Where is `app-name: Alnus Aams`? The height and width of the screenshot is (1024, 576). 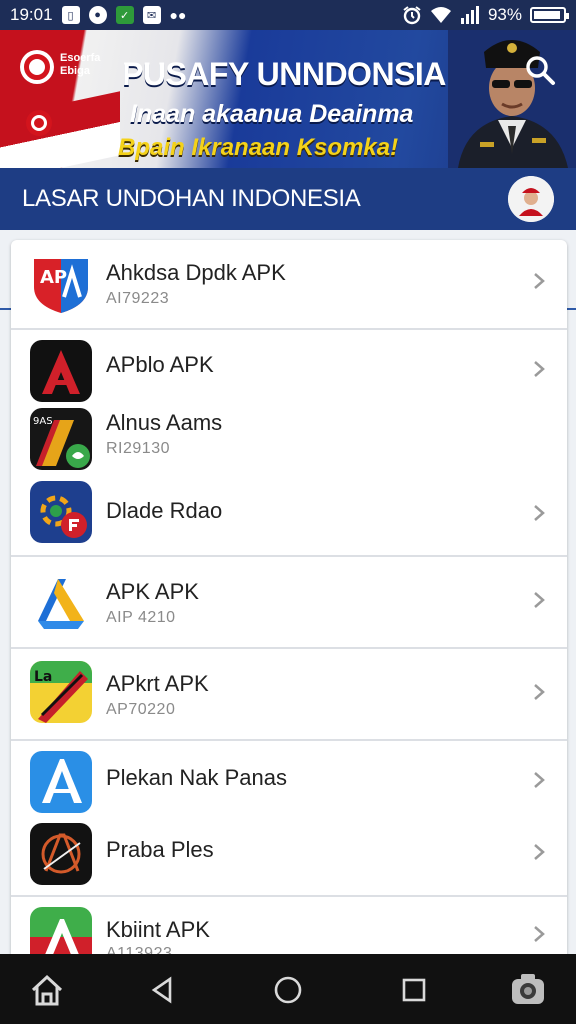
app-name: Alnus Aams is located at coordinates (164, 422).